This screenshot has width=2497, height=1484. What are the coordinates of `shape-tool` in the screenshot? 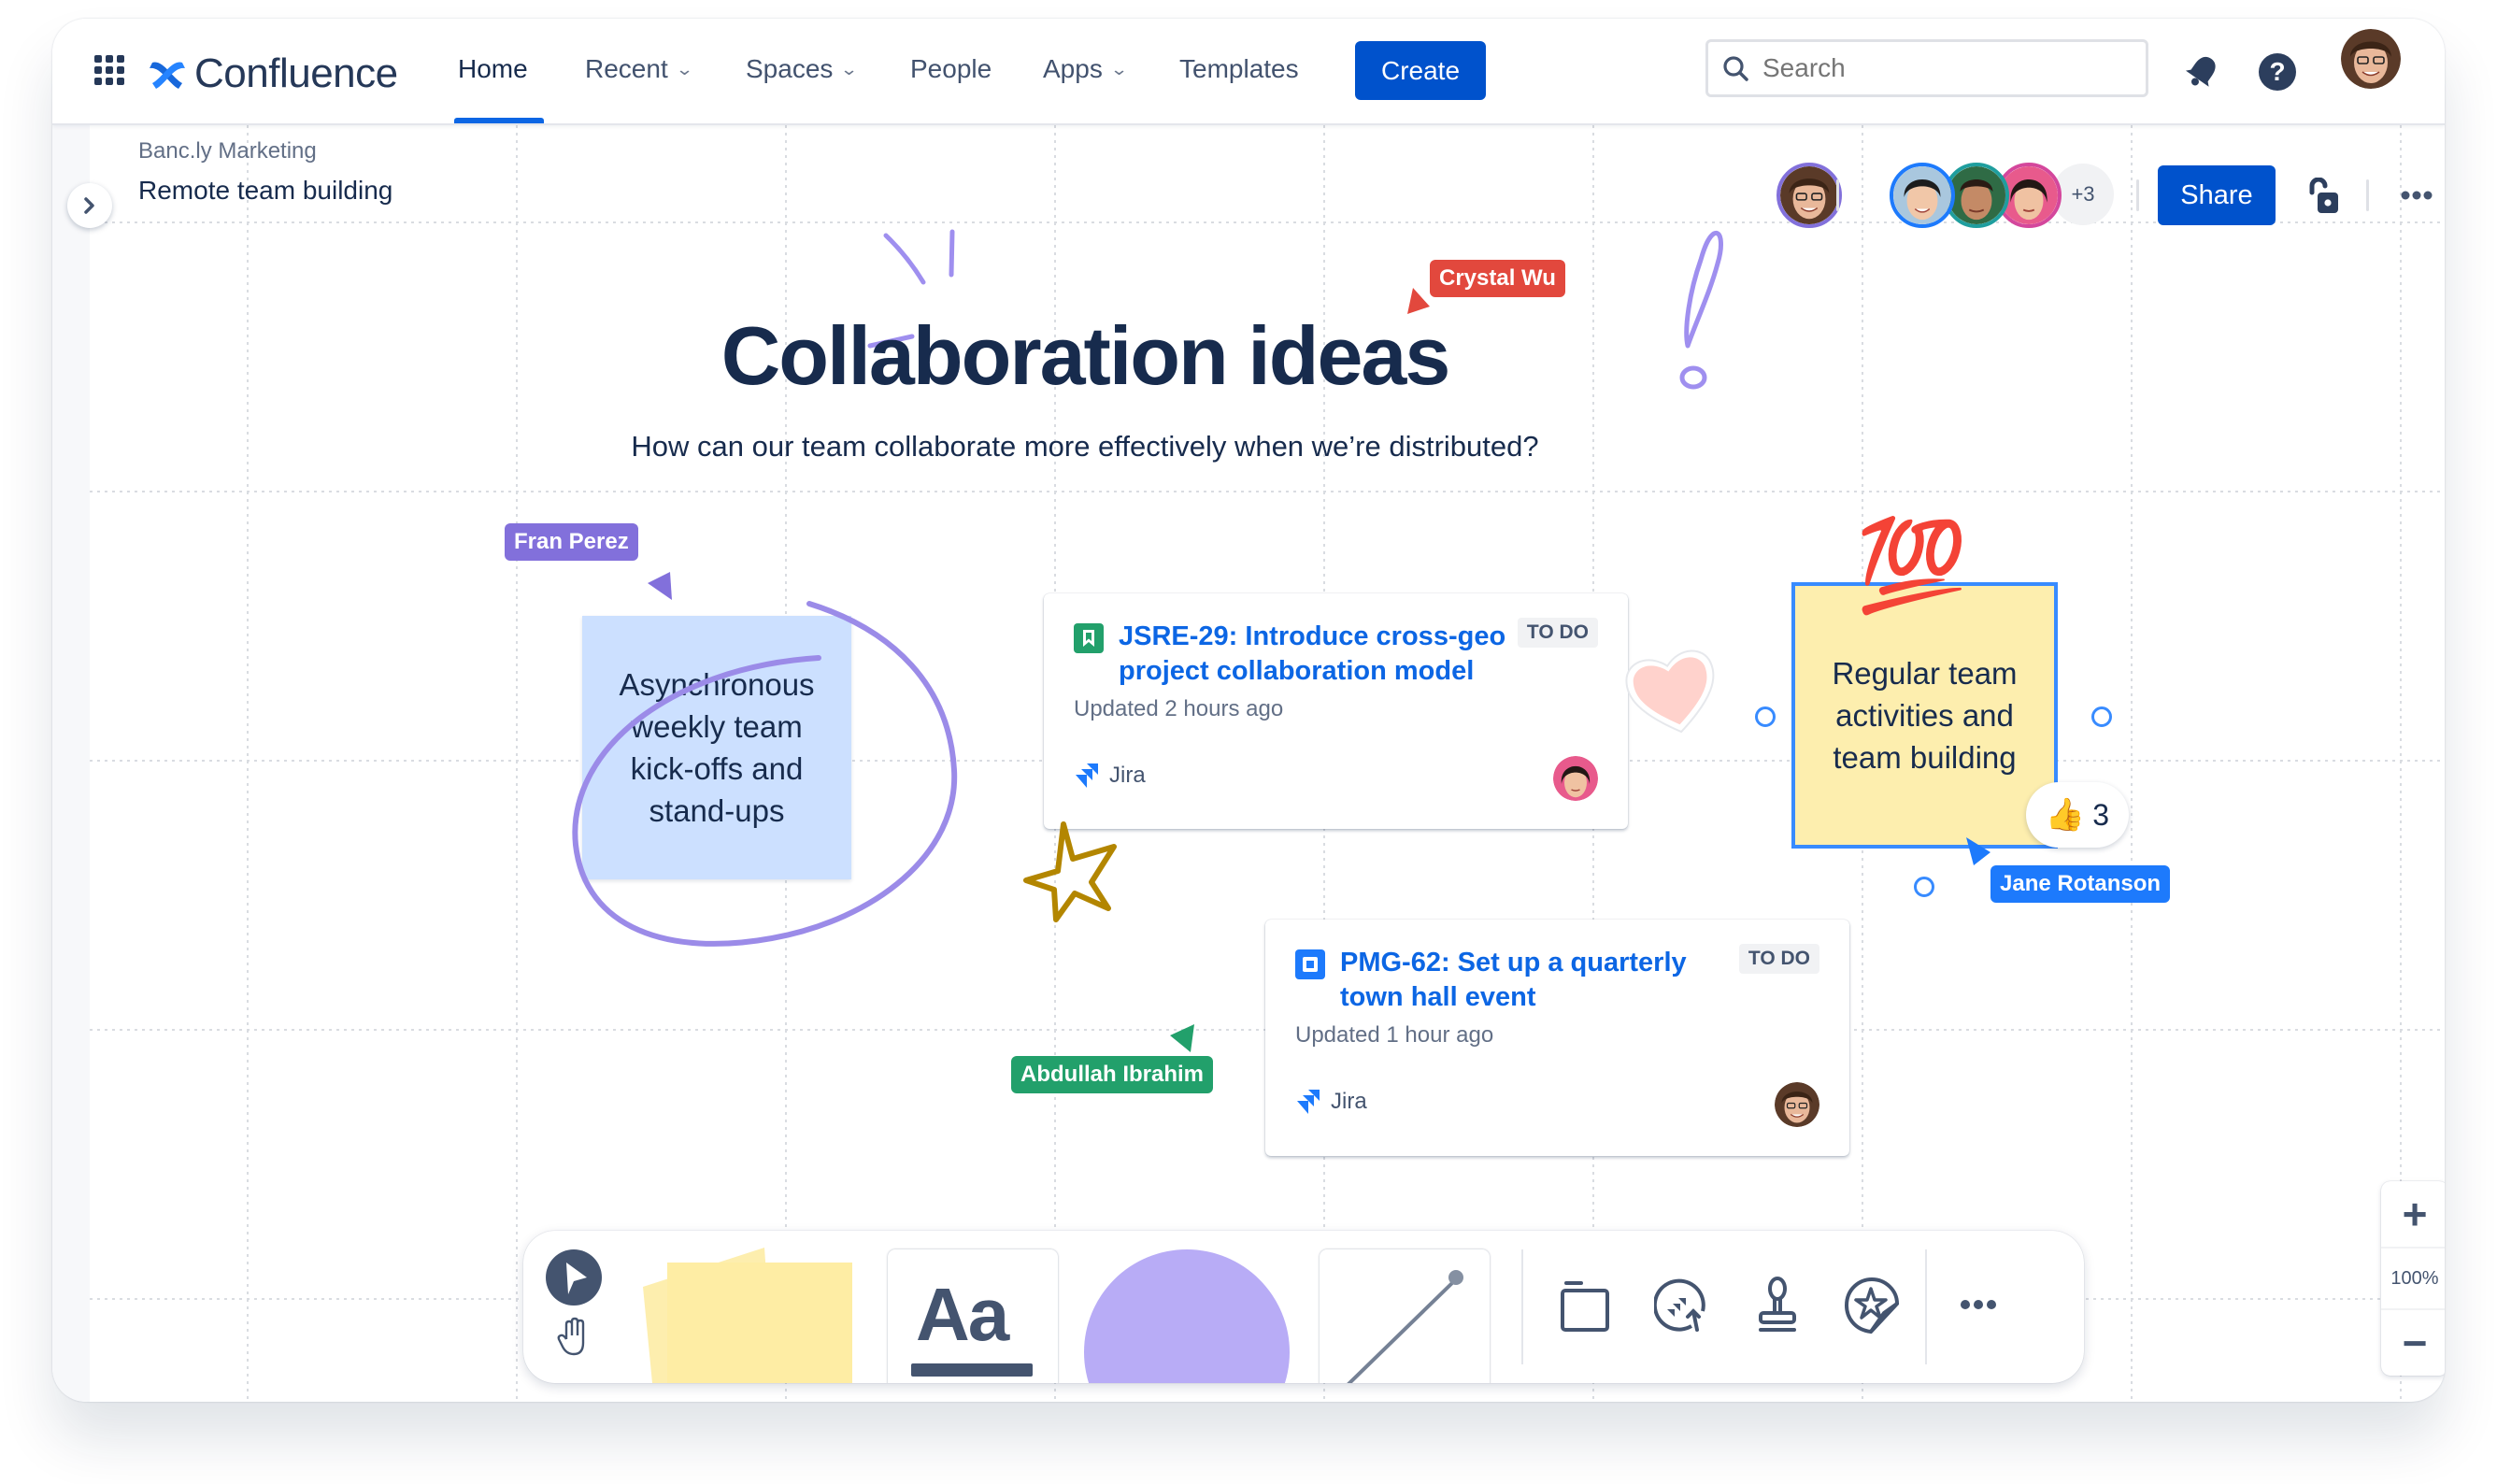 It's located at (1187, 1316).